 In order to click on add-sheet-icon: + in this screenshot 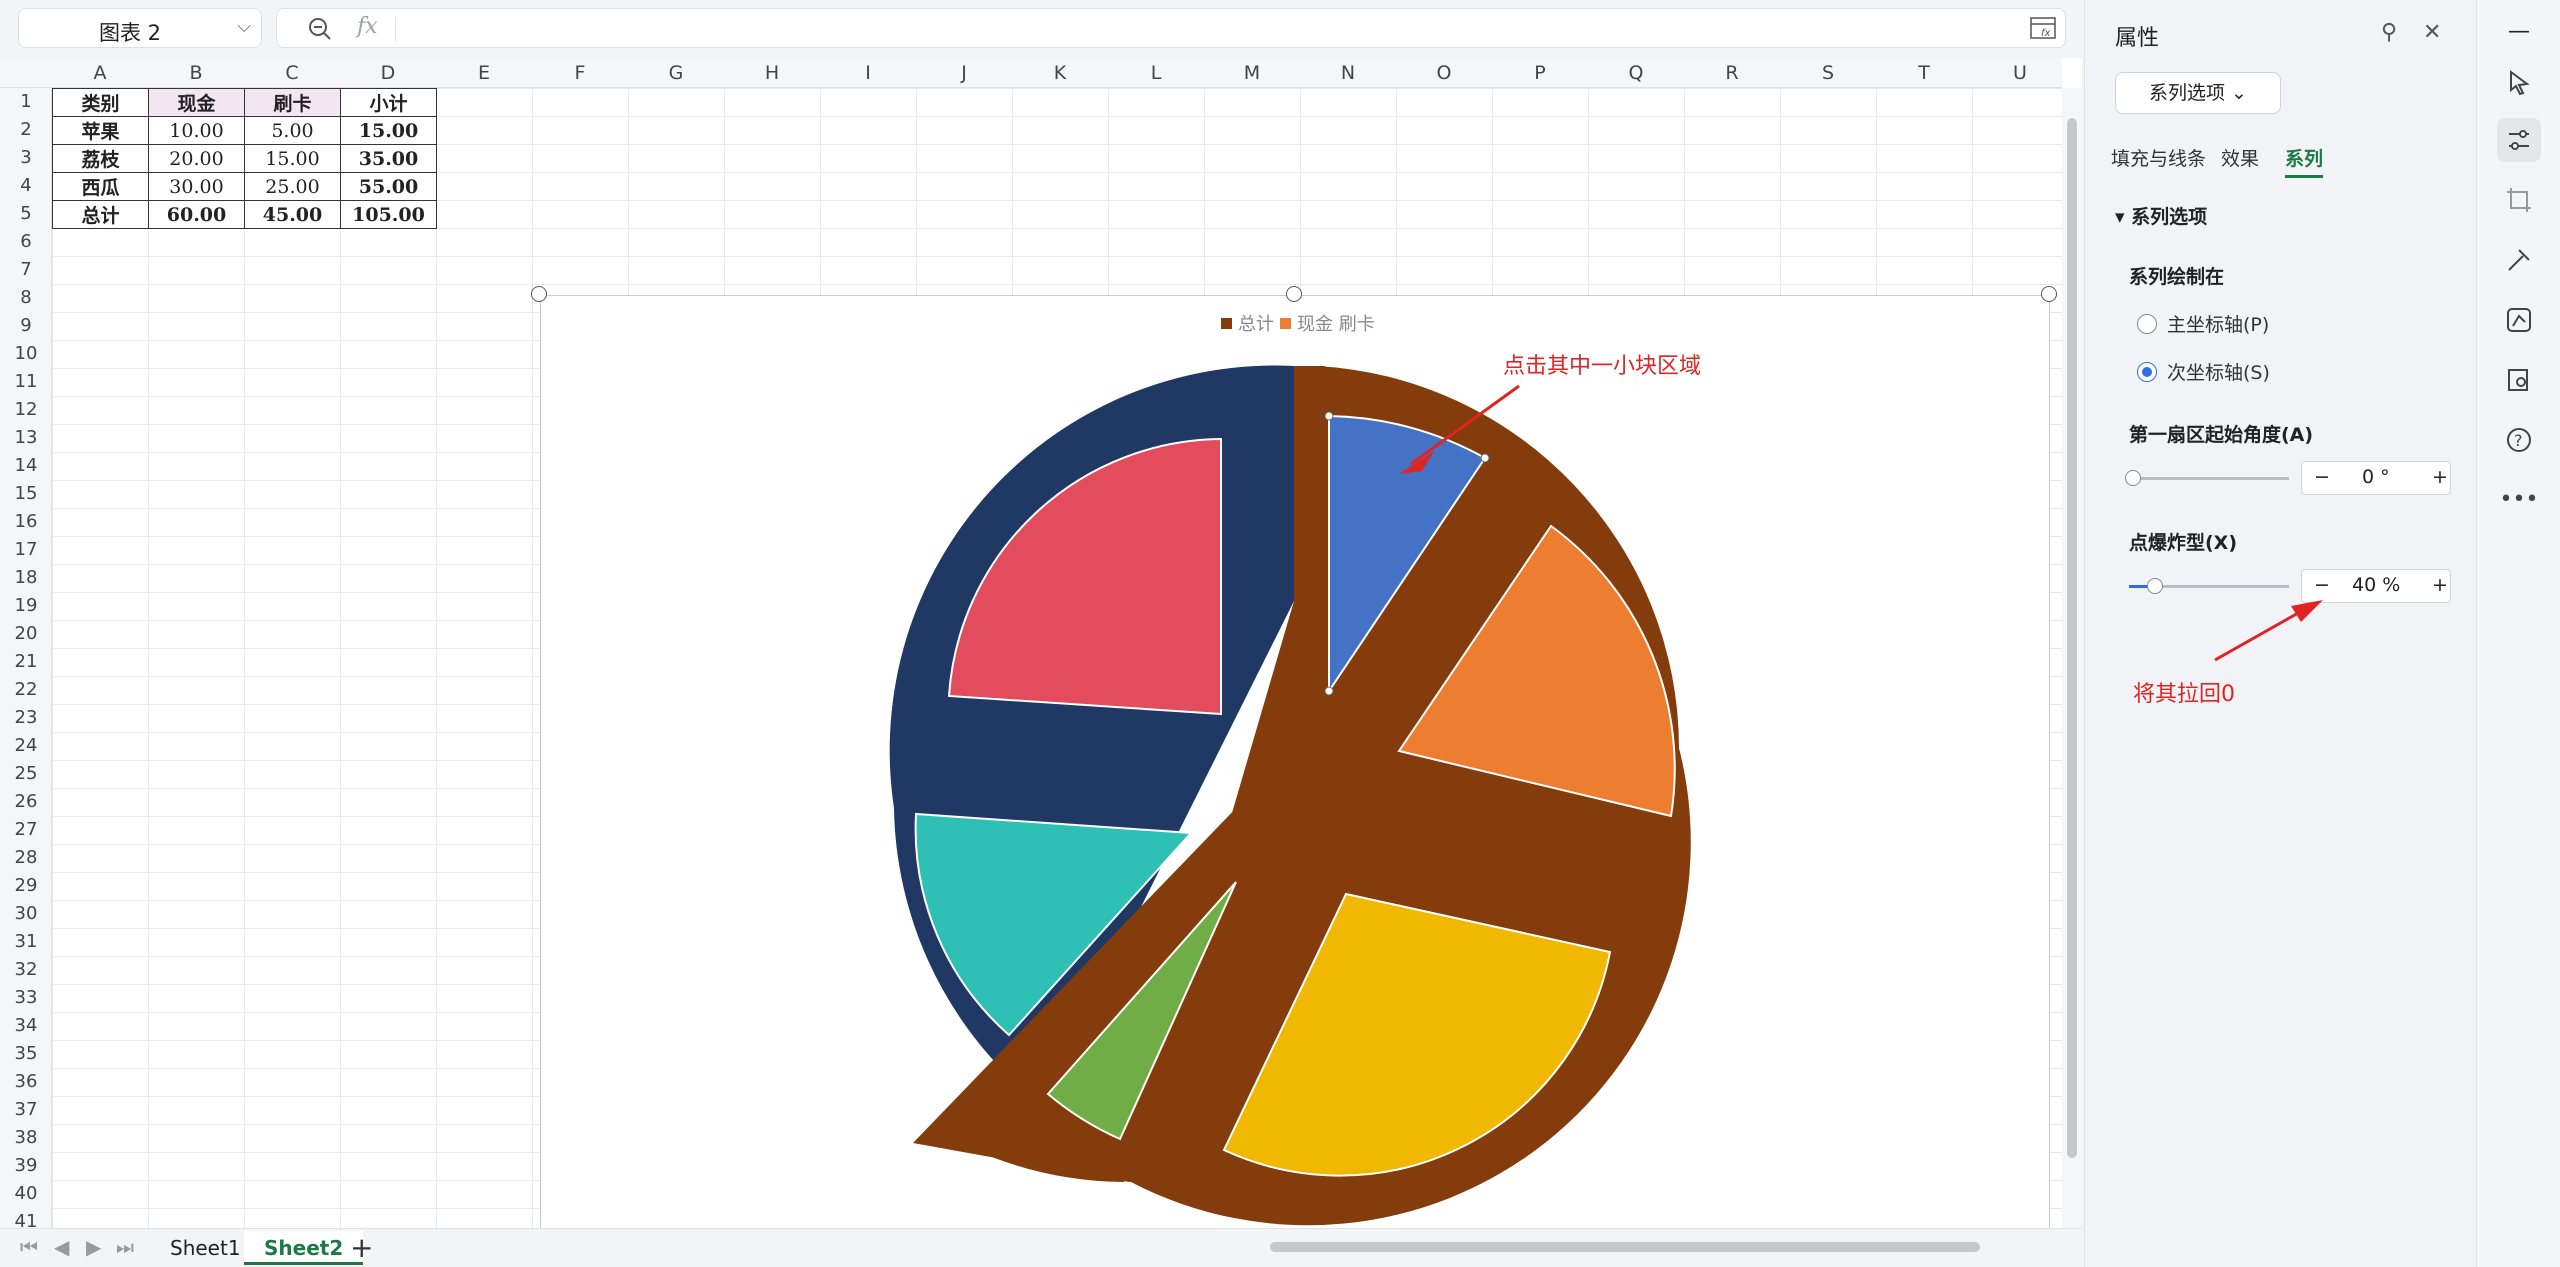, I will do `click(361, 1247)`.